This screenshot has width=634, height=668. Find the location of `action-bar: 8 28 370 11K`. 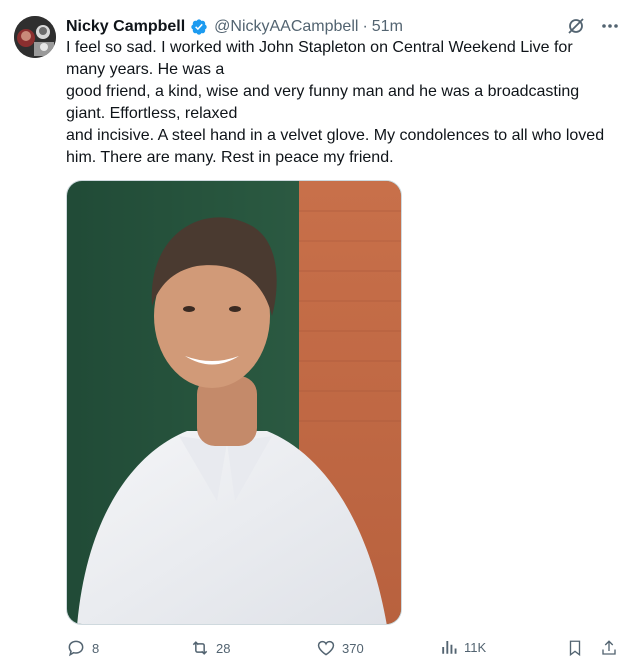

action-bar: 8 28 370 11K is located at coordinates (344, 650).